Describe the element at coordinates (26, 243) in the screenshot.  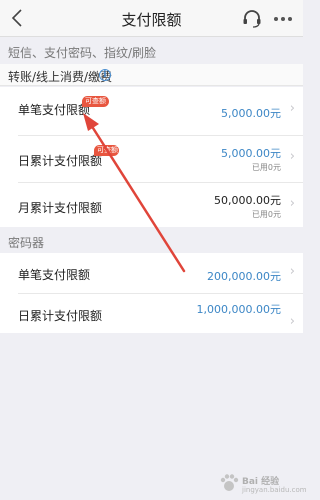
I see `section-header-device: 密码器` at that location.